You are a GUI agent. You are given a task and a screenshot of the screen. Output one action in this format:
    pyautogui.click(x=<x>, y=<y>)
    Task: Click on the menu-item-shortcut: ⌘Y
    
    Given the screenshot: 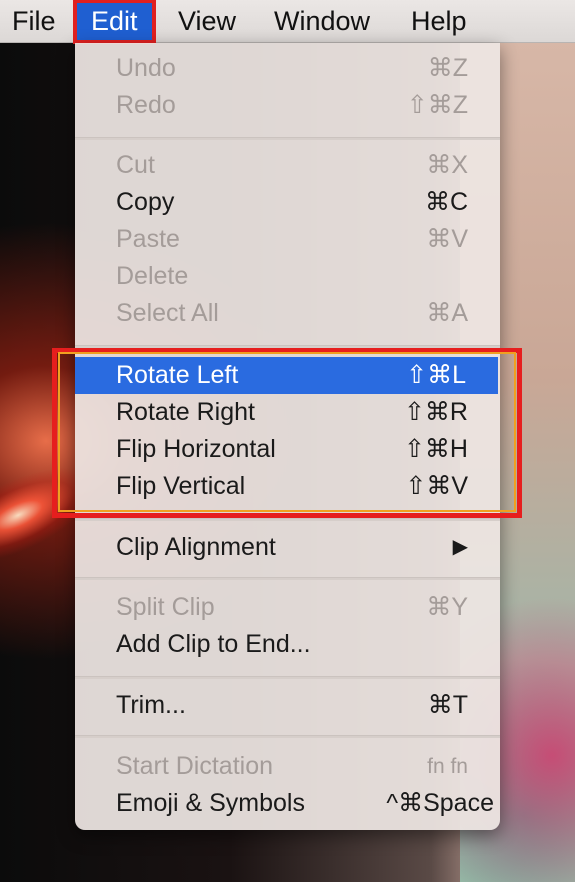 What is the action you would take?
    pyautogui.click(x=447, y=607)
    